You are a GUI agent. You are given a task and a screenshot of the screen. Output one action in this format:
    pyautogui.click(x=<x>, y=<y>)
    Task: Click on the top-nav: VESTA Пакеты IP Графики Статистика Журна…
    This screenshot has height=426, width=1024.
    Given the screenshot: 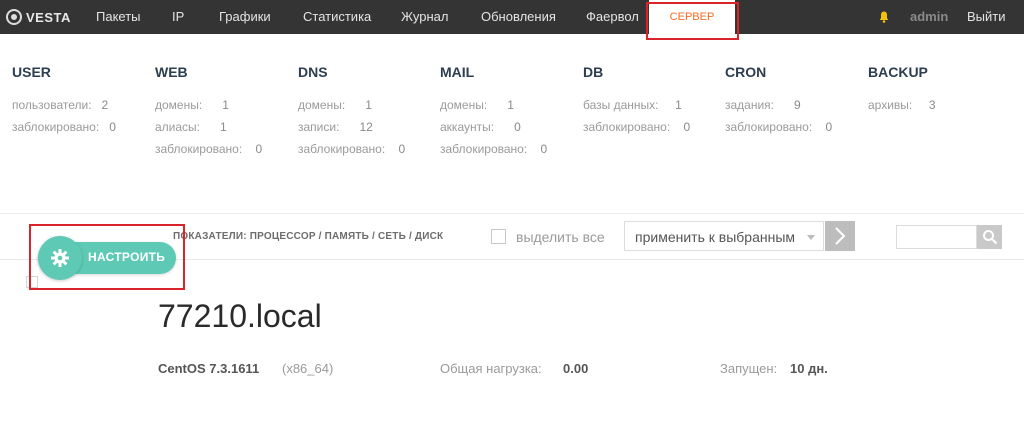 What is the action you would take?
    pyautogui.click(x=512, y=17)
    